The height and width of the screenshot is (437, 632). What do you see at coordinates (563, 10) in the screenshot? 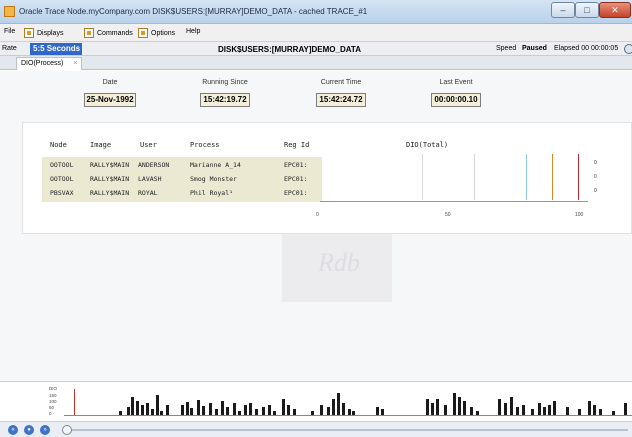
I see `minimize-button: –` at bounding box center [563, 10].